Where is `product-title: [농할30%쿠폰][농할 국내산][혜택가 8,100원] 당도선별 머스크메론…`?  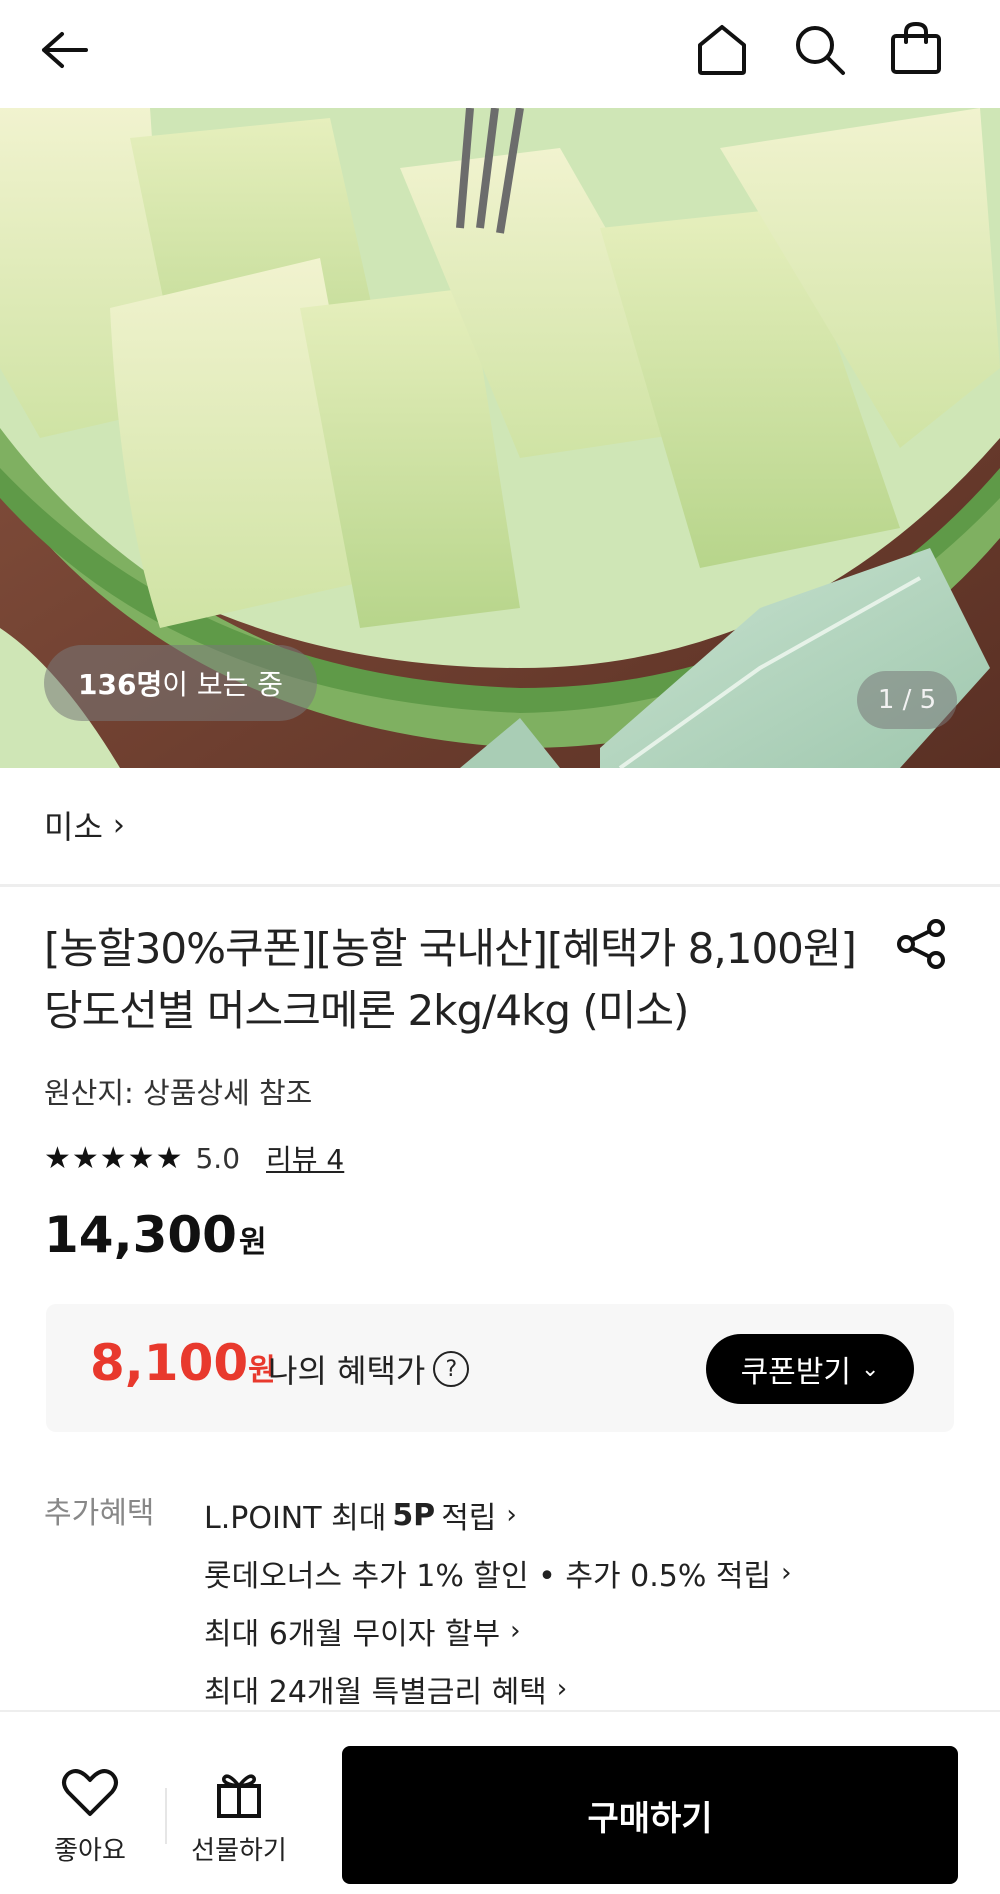 product-title: [농할30%쿠폰][농할 국내산][혜택가 8,100원] 당도선별 머스크메론… is located at coordinates (450, 979).